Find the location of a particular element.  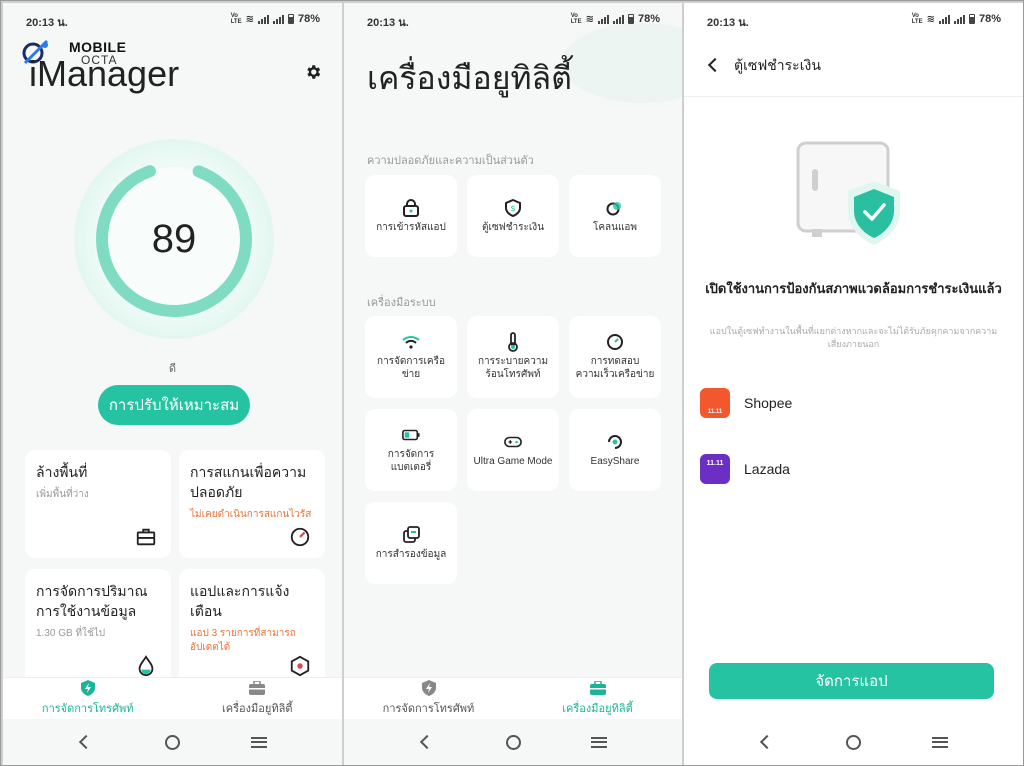

battery-icon is located at coordinates (411, 435).